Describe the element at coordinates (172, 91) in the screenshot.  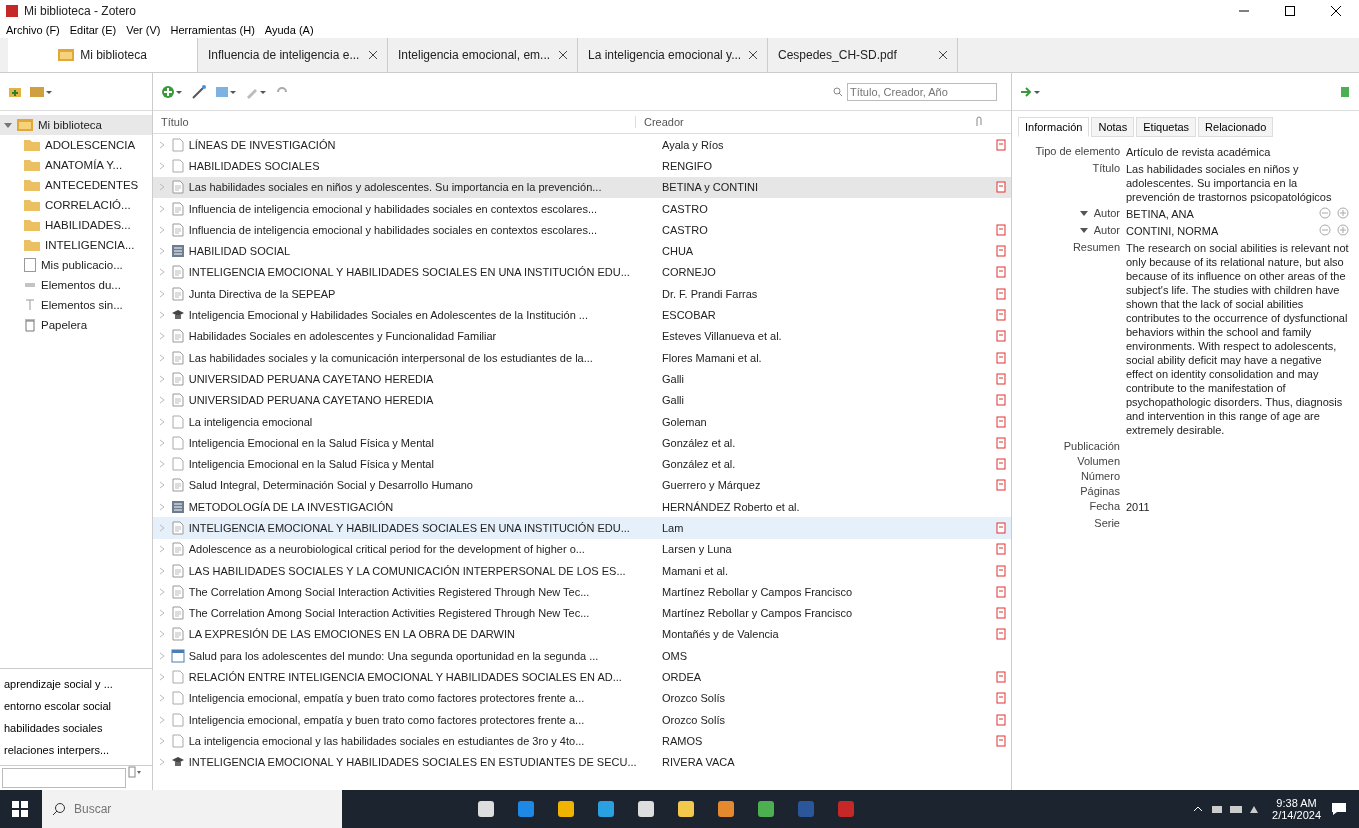
I see `new-item-icon` at that location.